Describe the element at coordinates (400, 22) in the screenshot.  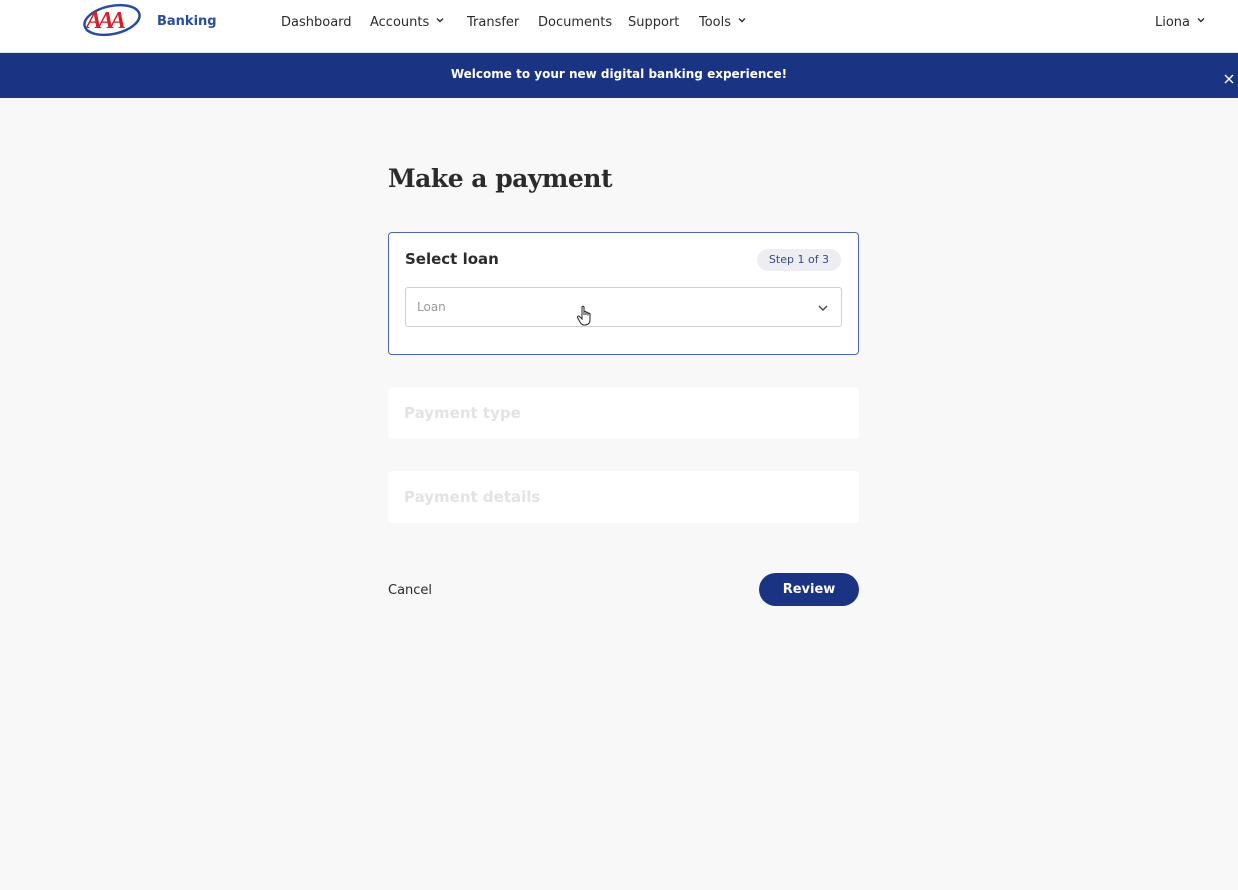
I see `nav-accounts-label: Accounts` at that location.